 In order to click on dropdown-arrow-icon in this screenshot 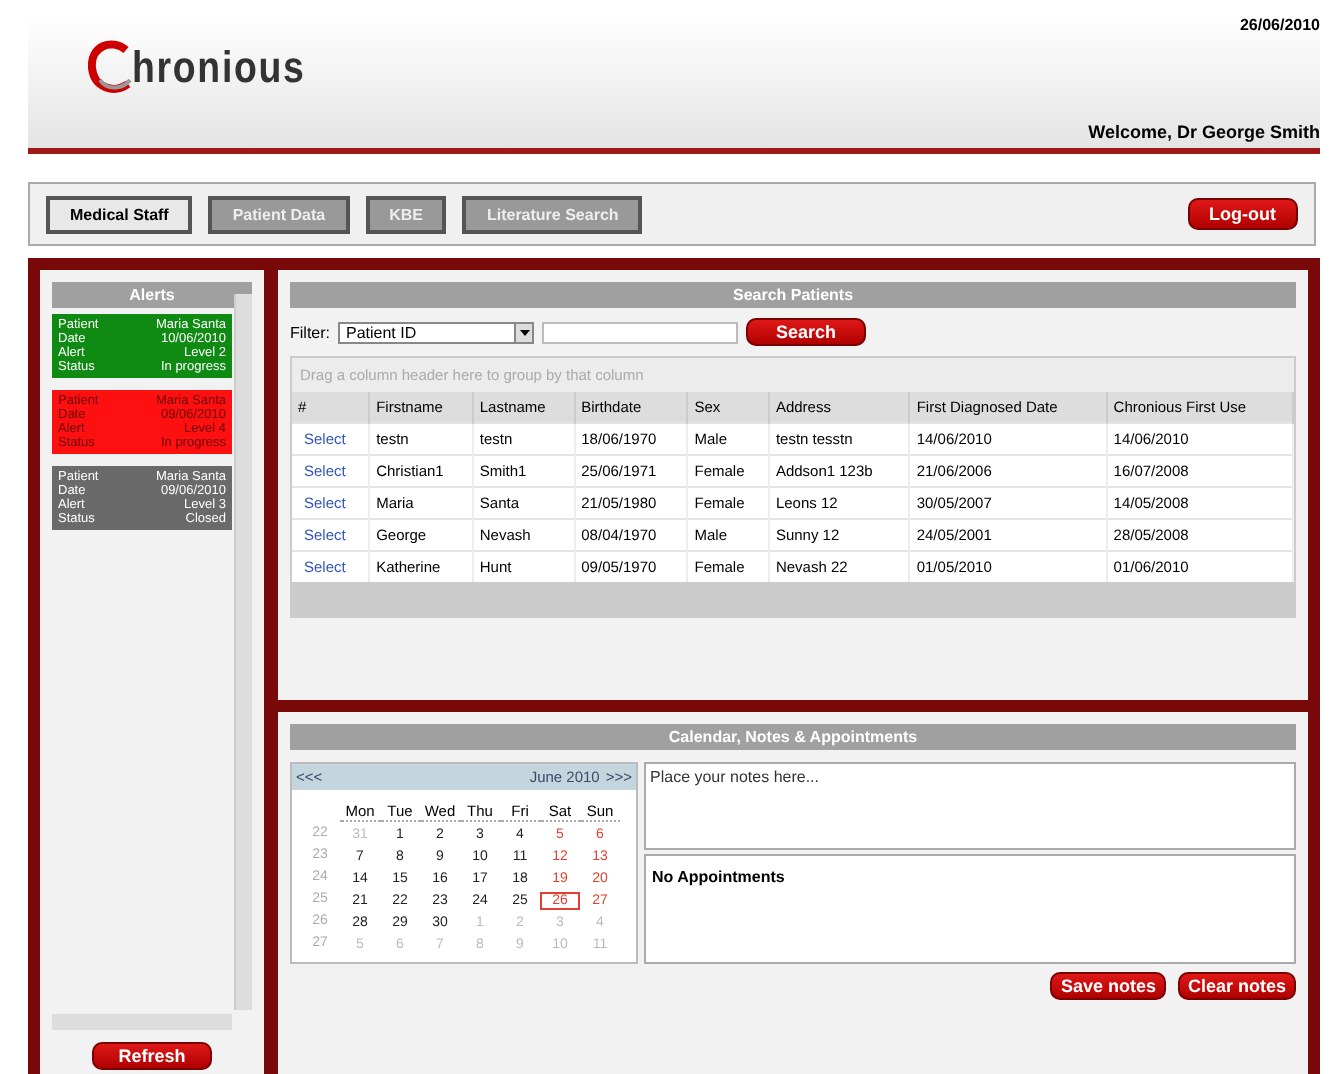, I will do `click(524, 332)`.